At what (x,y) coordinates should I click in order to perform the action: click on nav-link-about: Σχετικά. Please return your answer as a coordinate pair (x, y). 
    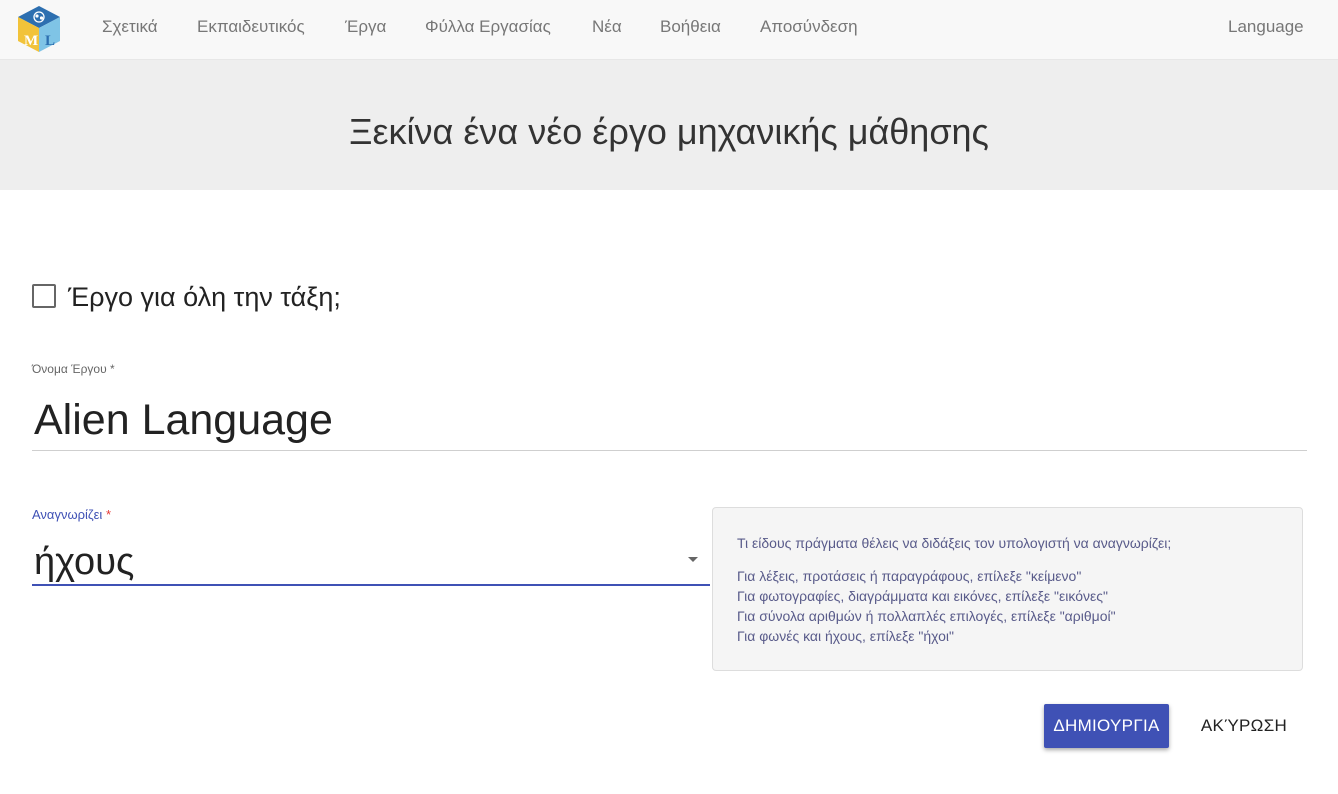
    Looking at the image, I should click on (130, 27).